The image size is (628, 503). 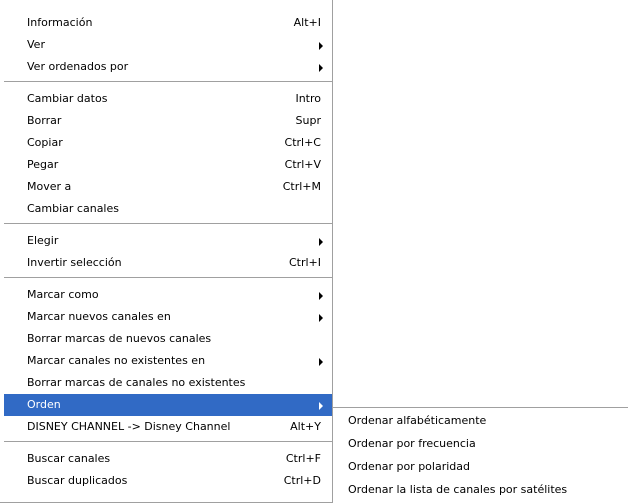 I want to click on menu-item-shortcut: Ctrl+I, so click(x=304, y=262).